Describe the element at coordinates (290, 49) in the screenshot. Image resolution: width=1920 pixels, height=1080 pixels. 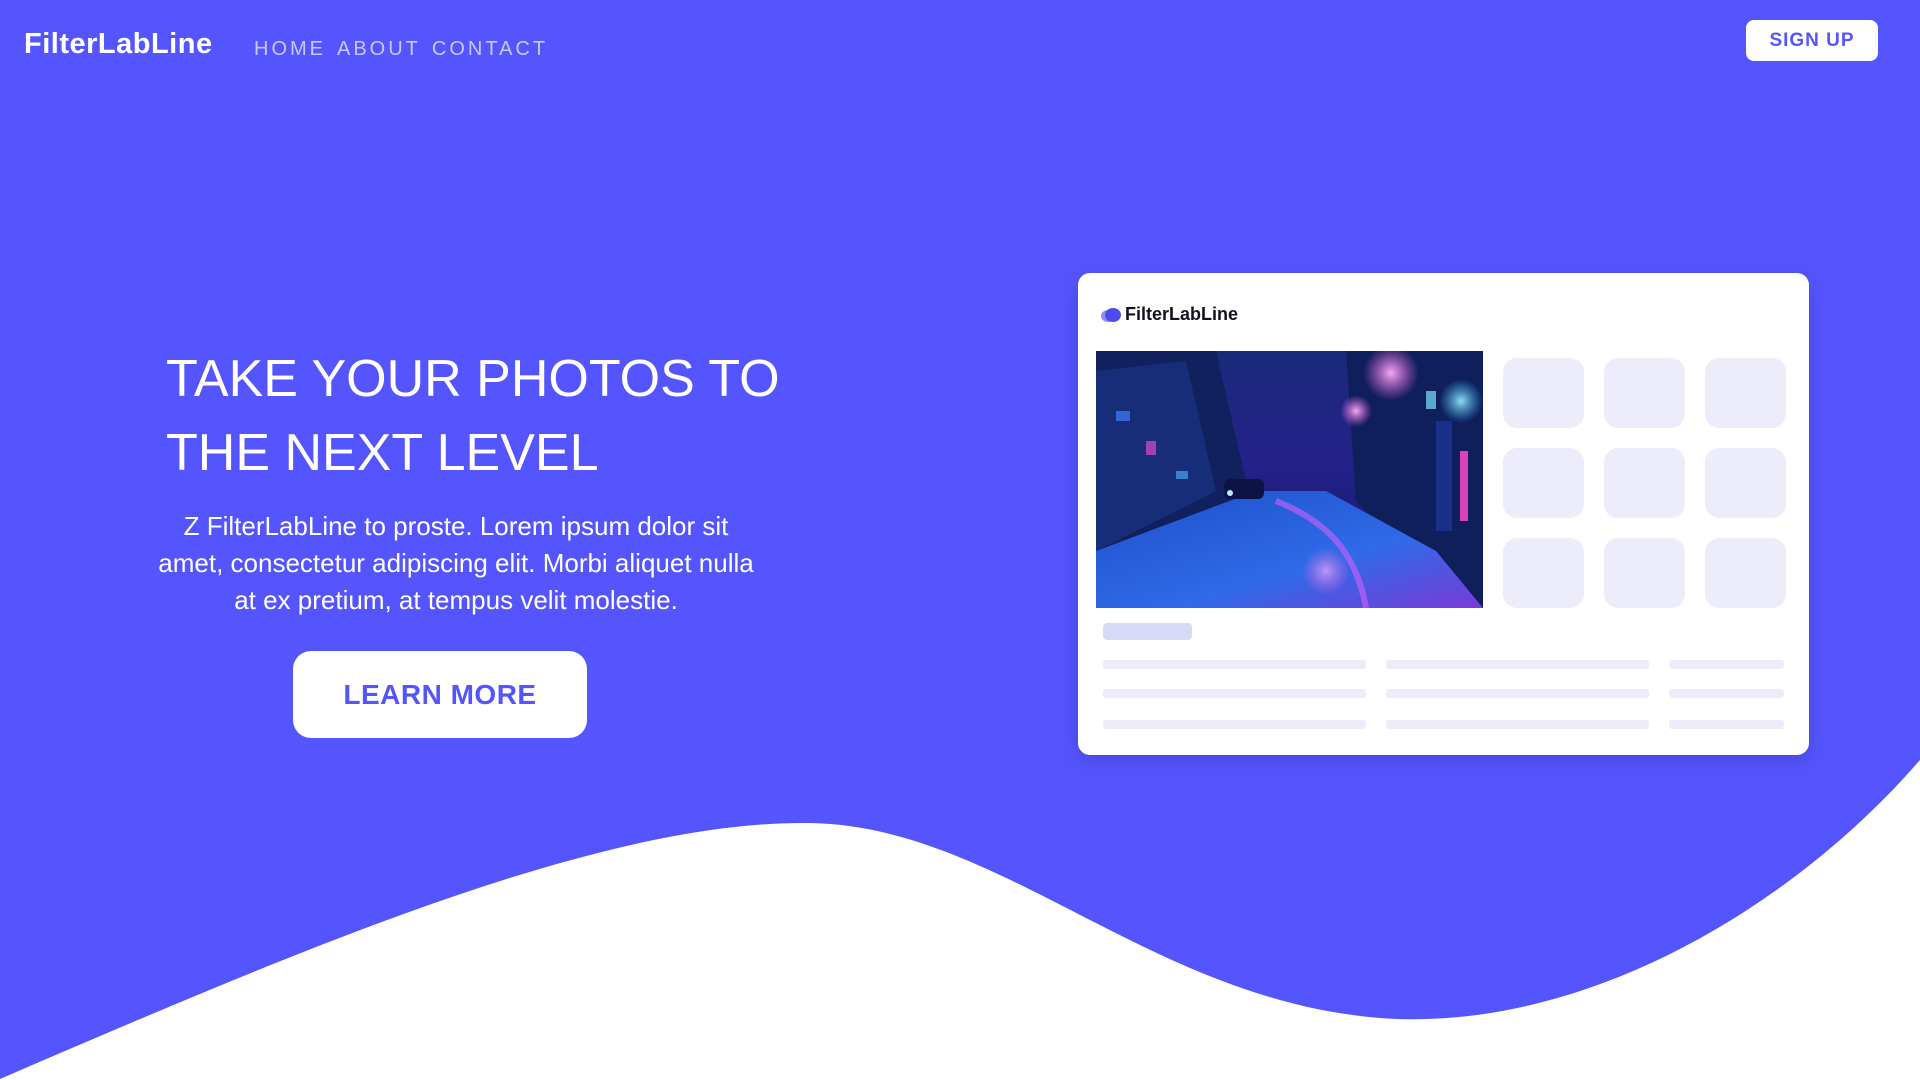
I see `nav-home: HOME` at that location.